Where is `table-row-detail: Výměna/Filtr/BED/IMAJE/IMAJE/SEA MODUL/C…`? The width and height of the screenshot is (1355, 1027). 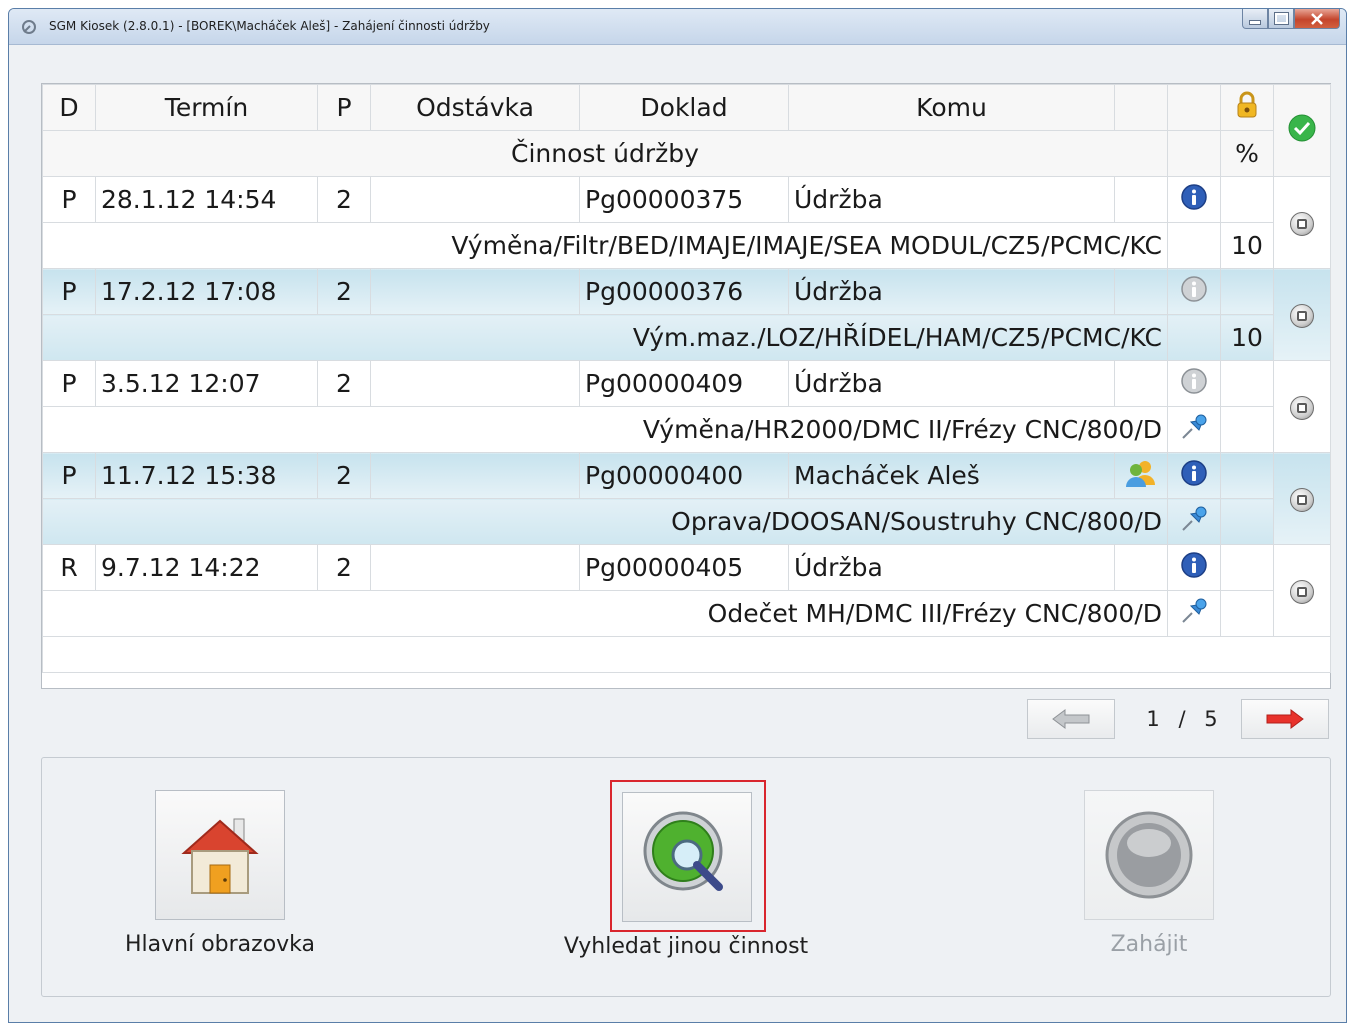
table-row-detail: Výměna/Filtr/BED/IMAJE/IMAJE/SEA MODUL/C… is located at coordinates (686, 245).